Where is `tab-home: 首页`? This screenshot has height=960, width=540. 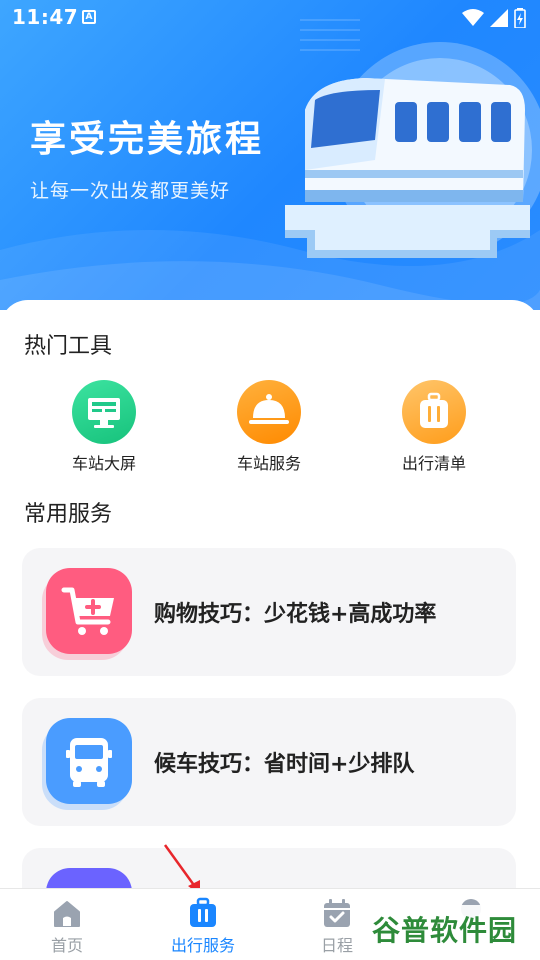 tab-home: 首页 is located at coordinates (67, 924).